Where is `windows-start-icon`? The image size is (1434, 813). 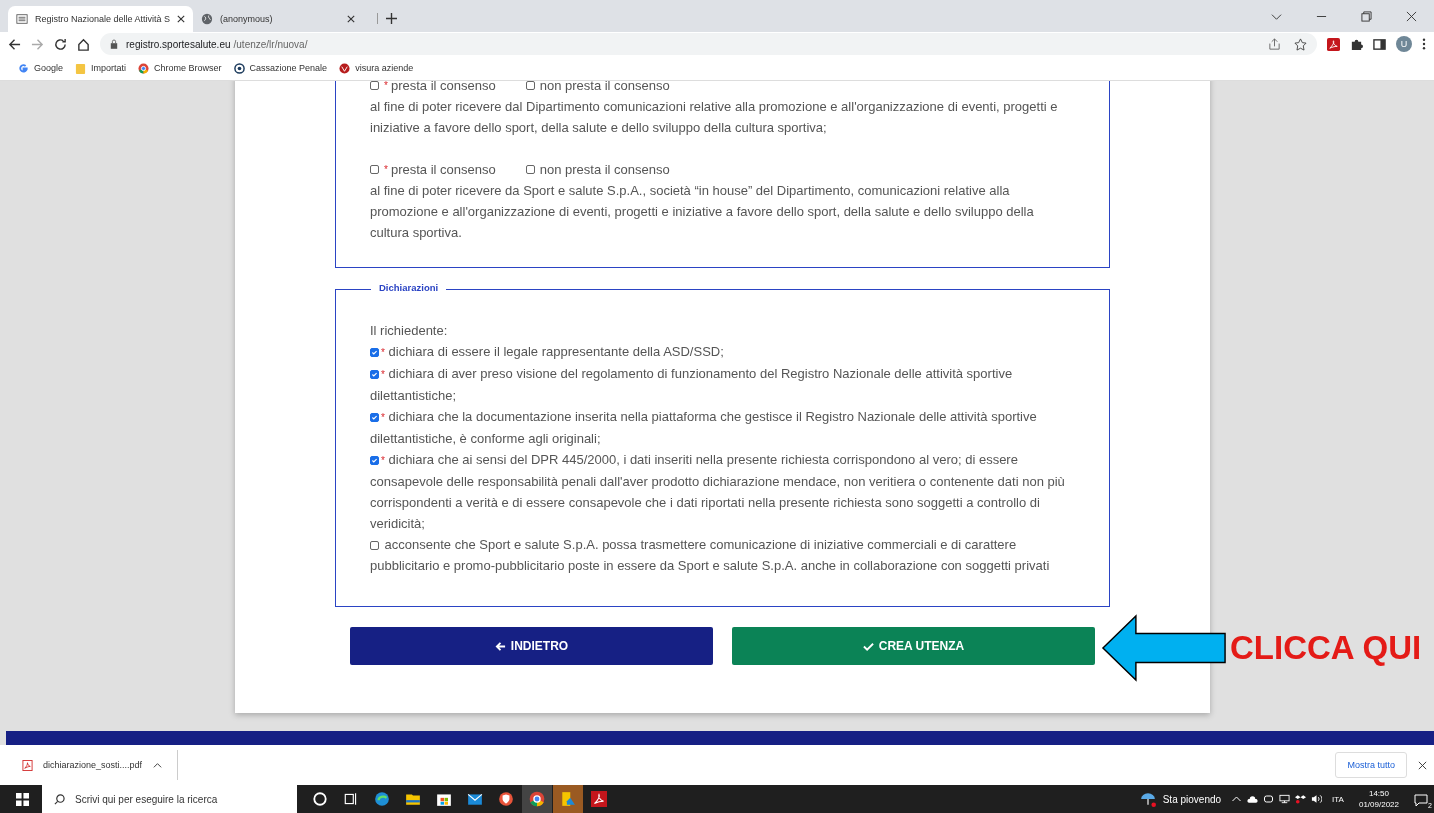 windows-start-icon is located at coordinates (22, 799).